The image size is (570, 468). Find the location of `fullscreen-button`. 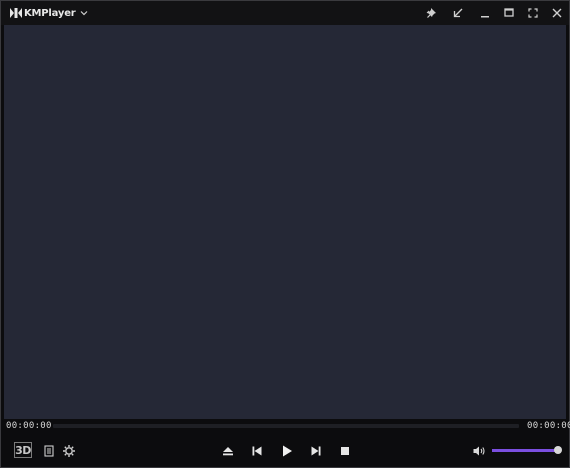

fullscreen-button is located at coordinates (533, 13).